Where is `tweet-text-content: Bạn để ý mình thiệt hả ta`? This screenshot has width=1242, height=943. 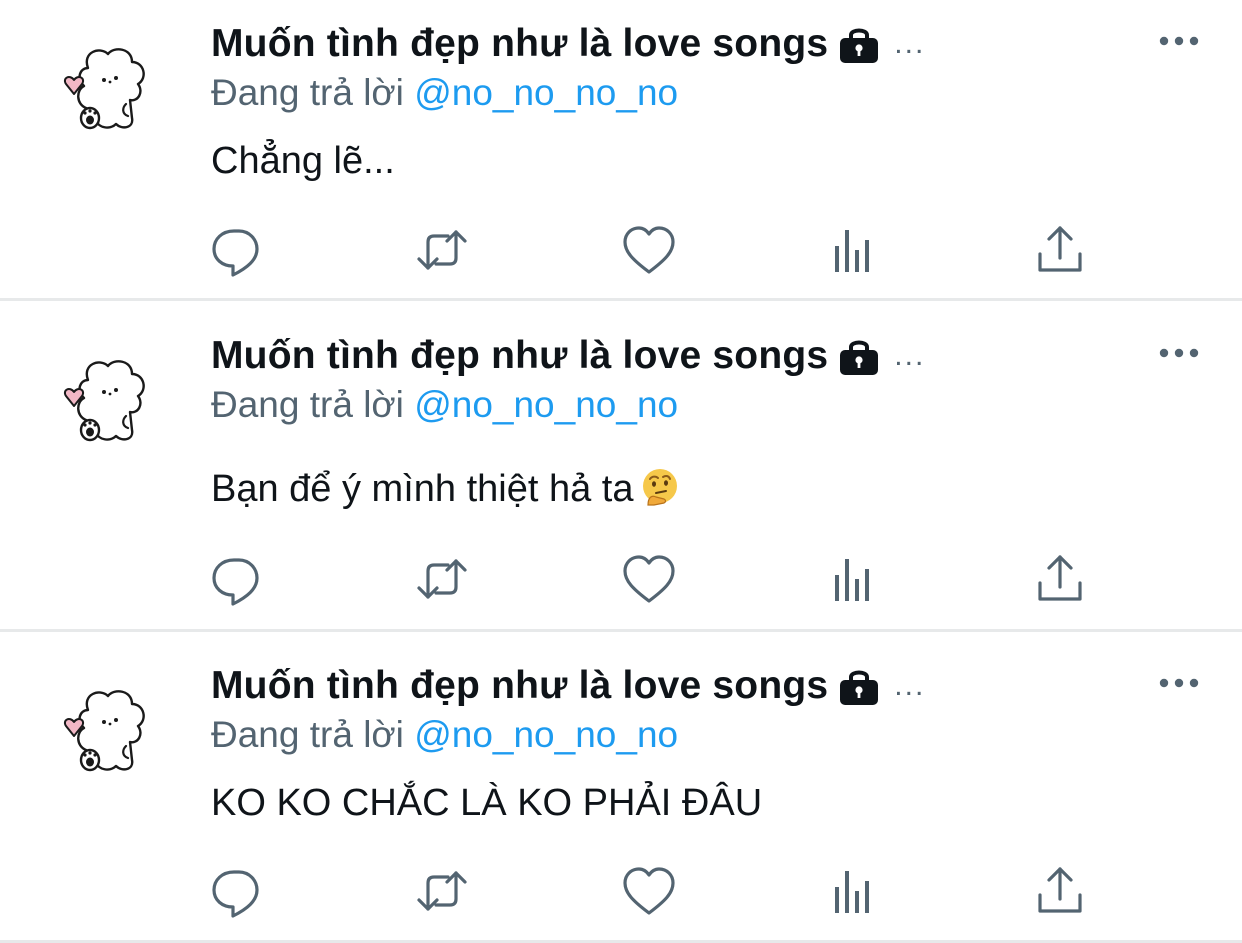
tweet-text-content: Bạn để ý mình thiệt hả ta is located at coordinates (422, 489).